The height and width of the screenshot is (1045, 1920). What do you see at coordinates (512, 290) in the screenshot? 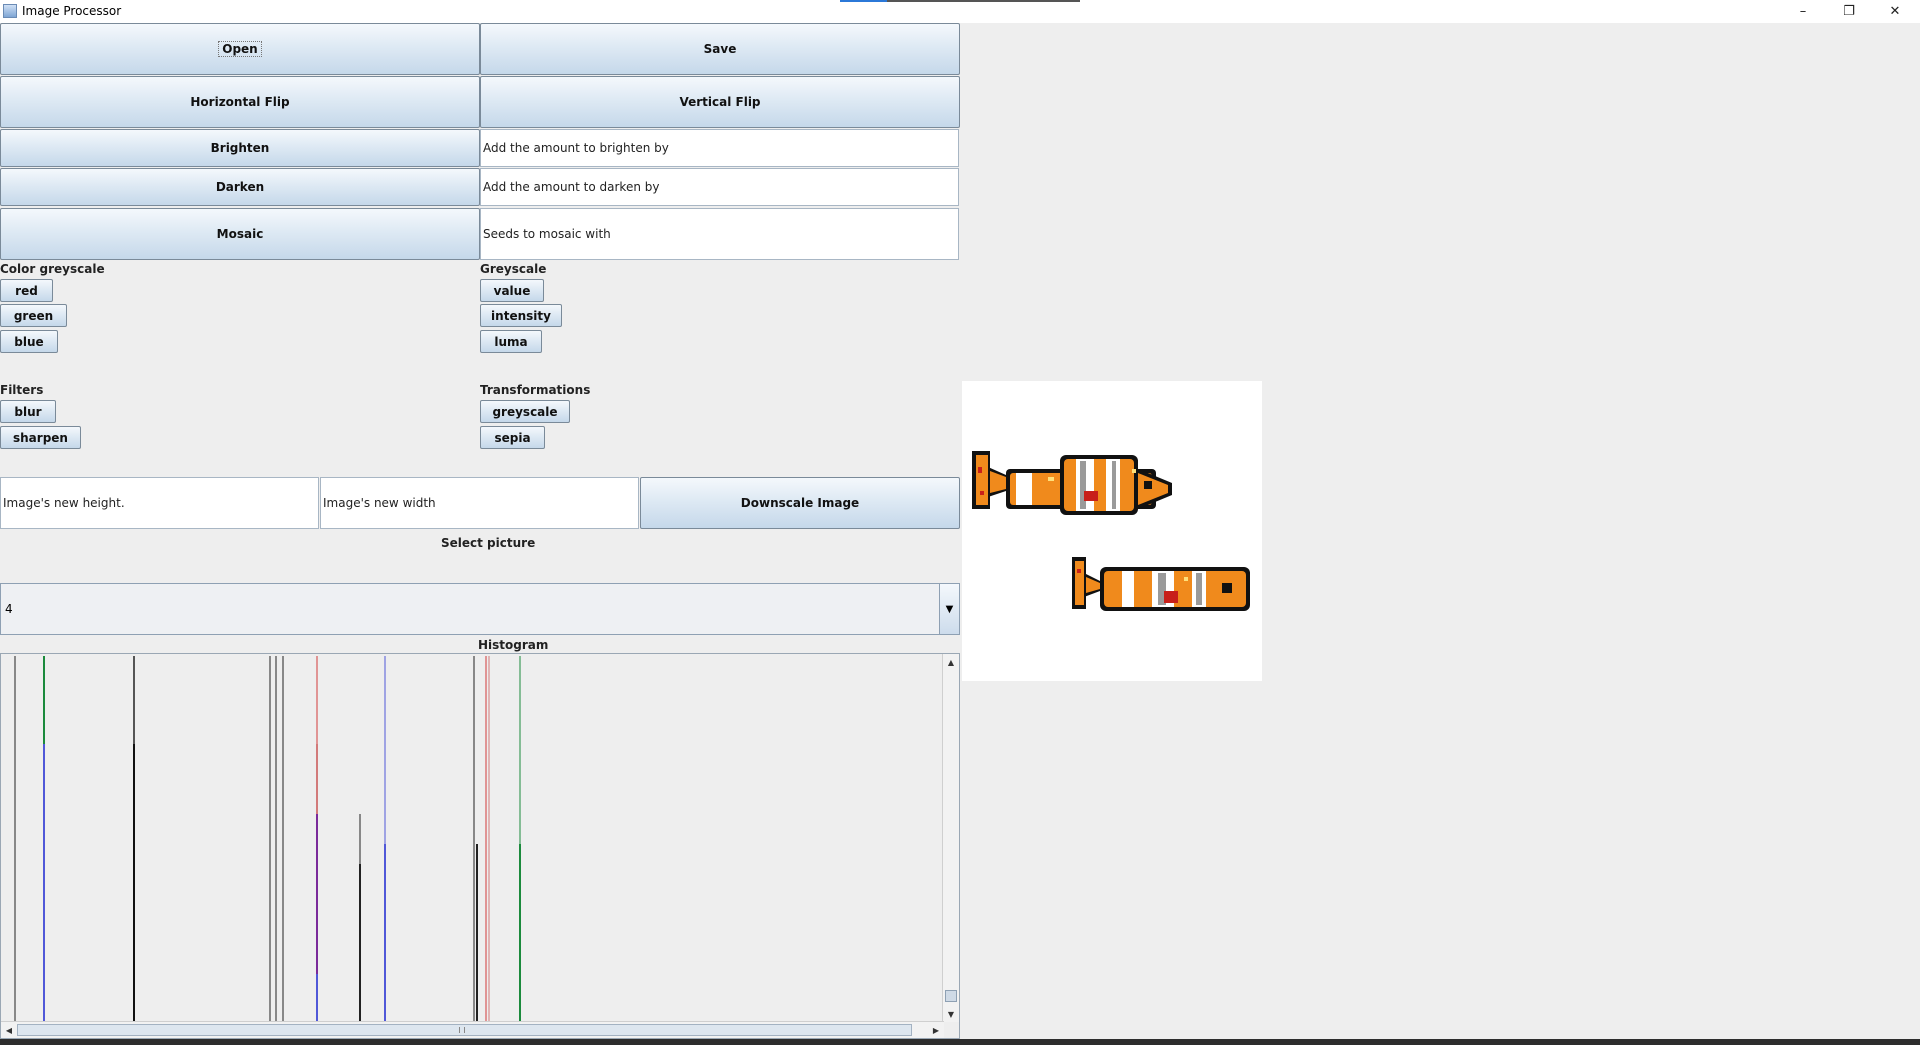
I see `value-greyscale-button: value` at bounding box center [512, 290].